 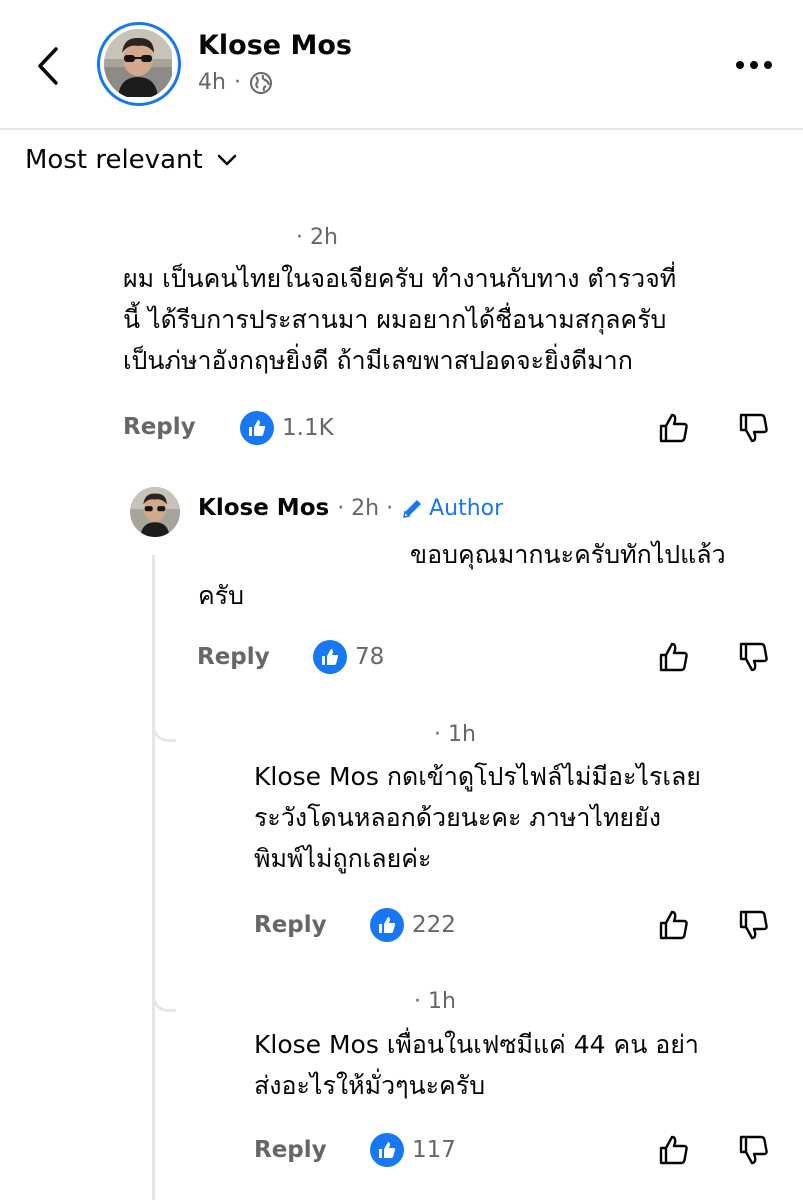 I want to click on comment-line: Klose Mos กดเข้าดูโปรไฟล์ไม่มีอะไรเลย, so click(x=477, y=776).